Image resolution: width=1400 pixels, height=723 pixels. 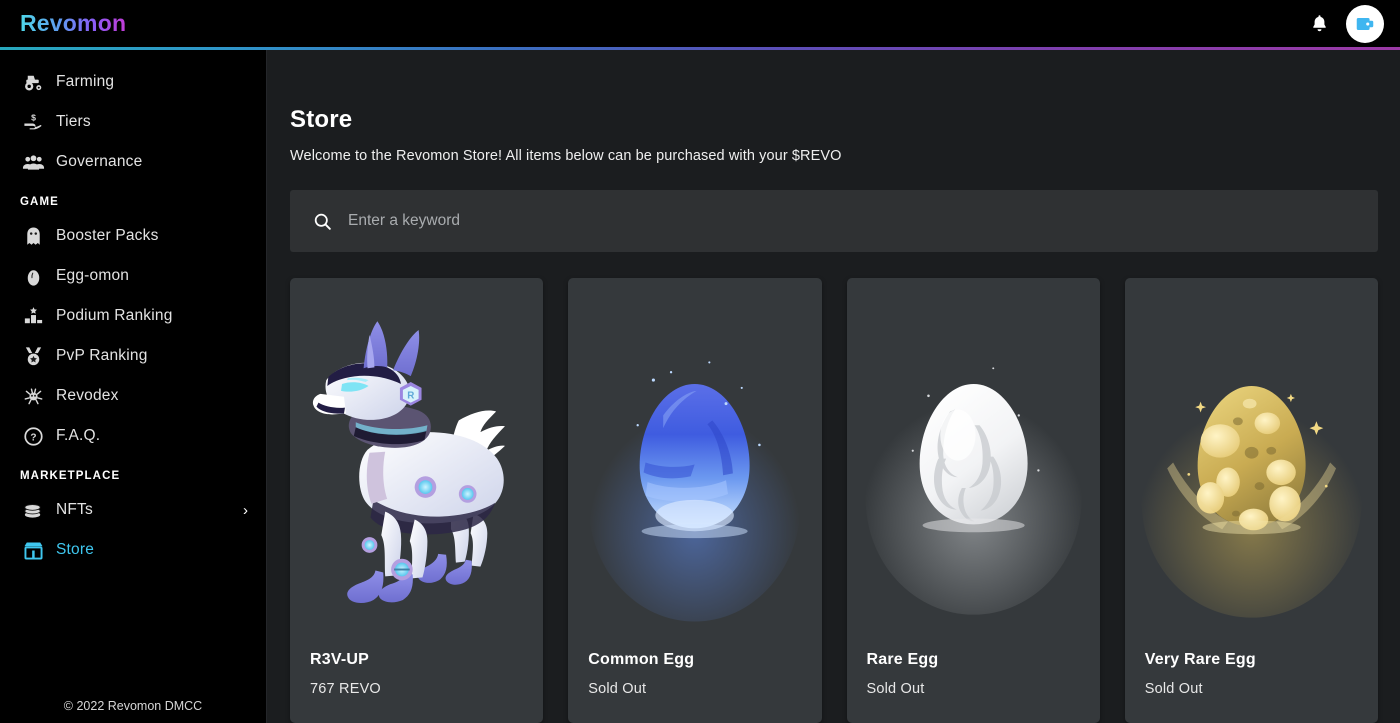 I want to click on creature-icon, so click(x=33, y=396).